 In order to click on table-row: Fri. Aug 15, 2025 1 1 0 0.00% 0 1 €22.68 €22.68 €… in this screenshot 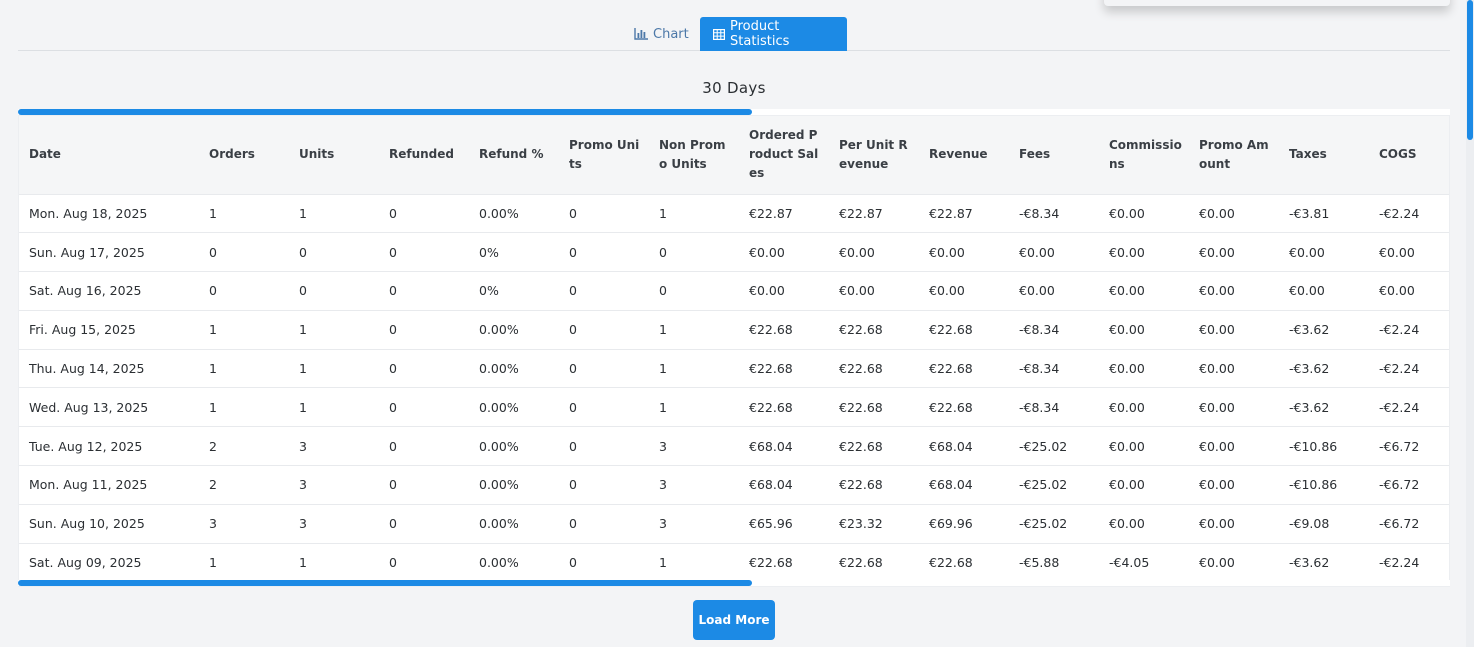, I will do `click(734, 329)`.